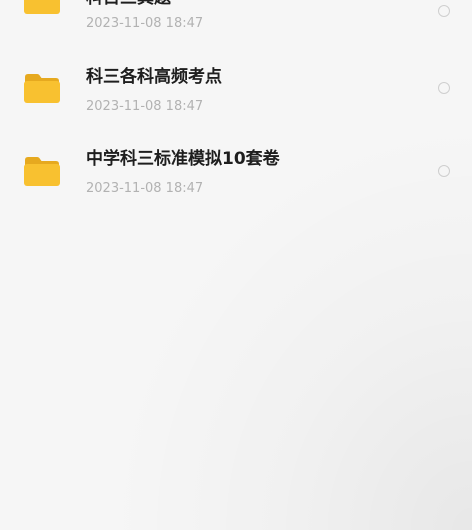 Image resolution: width=472 pixels, height=530 pixels. Describe the element at coordinates (183, 159) in the screenshot. I see `file-name: 中学科三标准模拟10套卷` at that location.